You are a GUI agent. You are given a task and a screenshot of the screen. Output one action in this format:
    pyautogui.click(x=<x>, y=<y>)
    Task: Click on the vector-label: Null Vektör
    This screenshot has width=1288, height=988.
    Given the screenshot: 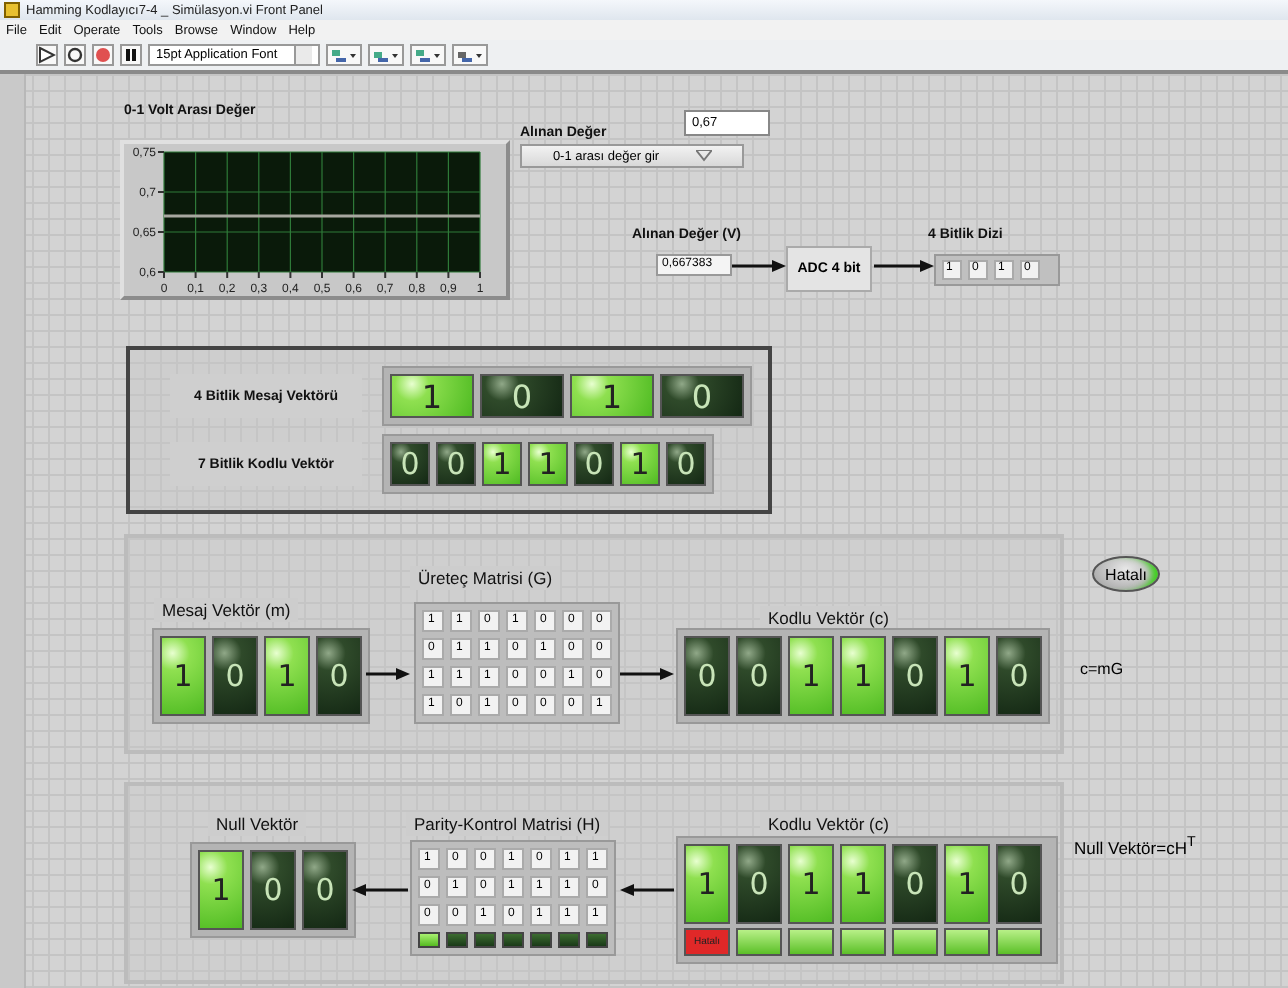 What is the action you would take?
    pyautogui.click(x=257, y=824)
    